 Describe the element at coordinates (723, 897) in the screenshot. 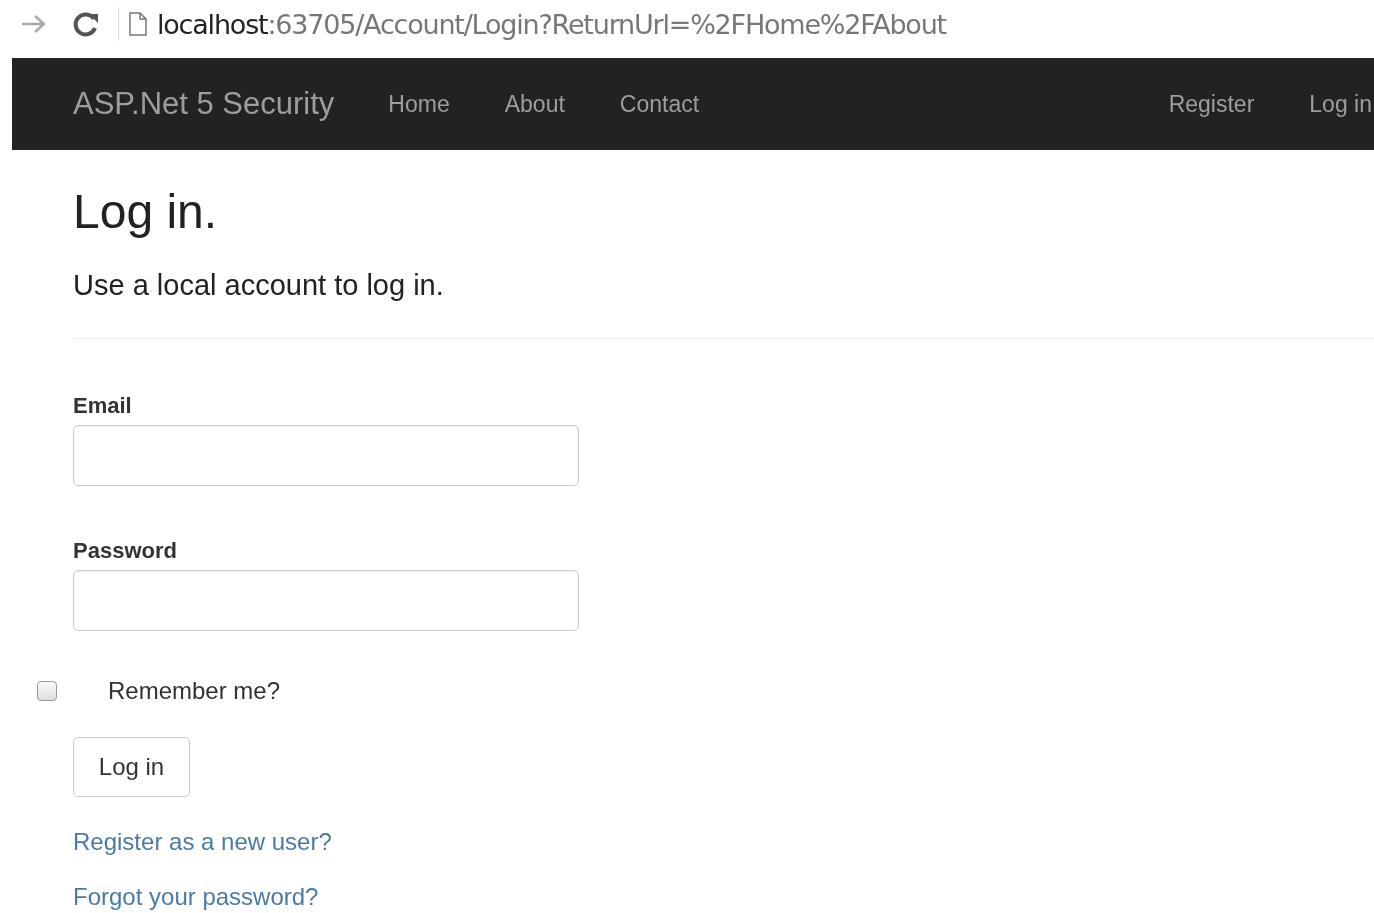

I see `text-link: Forgot your password?` at that location.